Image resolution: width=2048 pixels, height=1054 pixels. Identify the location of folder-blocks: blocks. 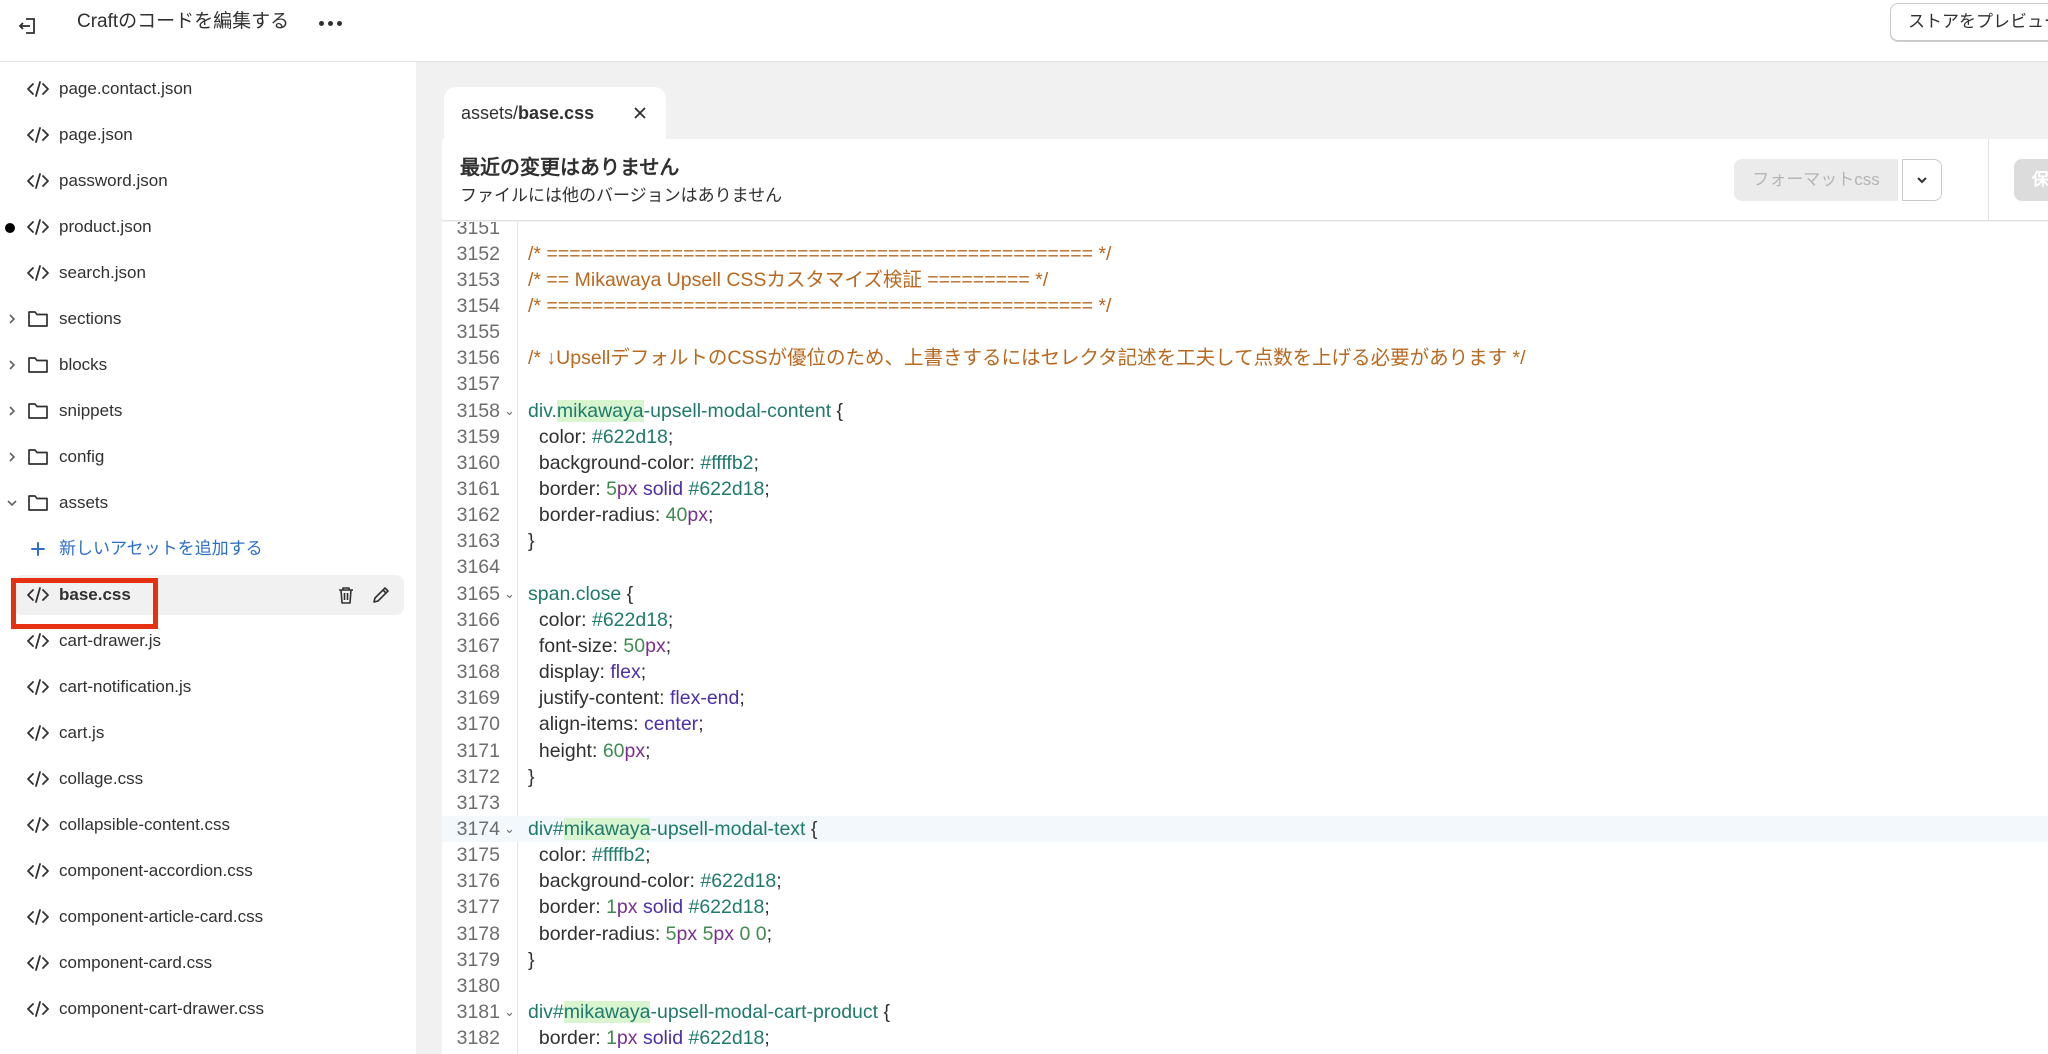
(208, 365).